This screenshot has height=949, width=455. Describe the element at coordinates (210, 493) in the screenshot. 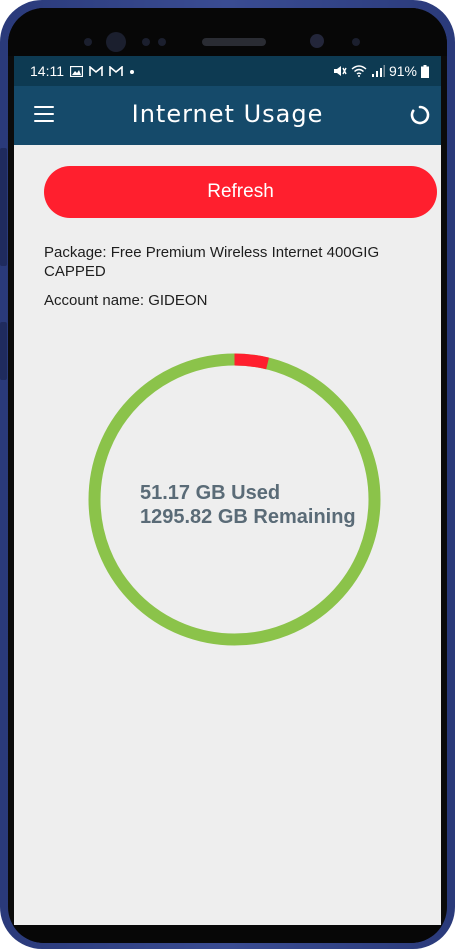

I see `used-amount: 51.17 GB Used` at that location.